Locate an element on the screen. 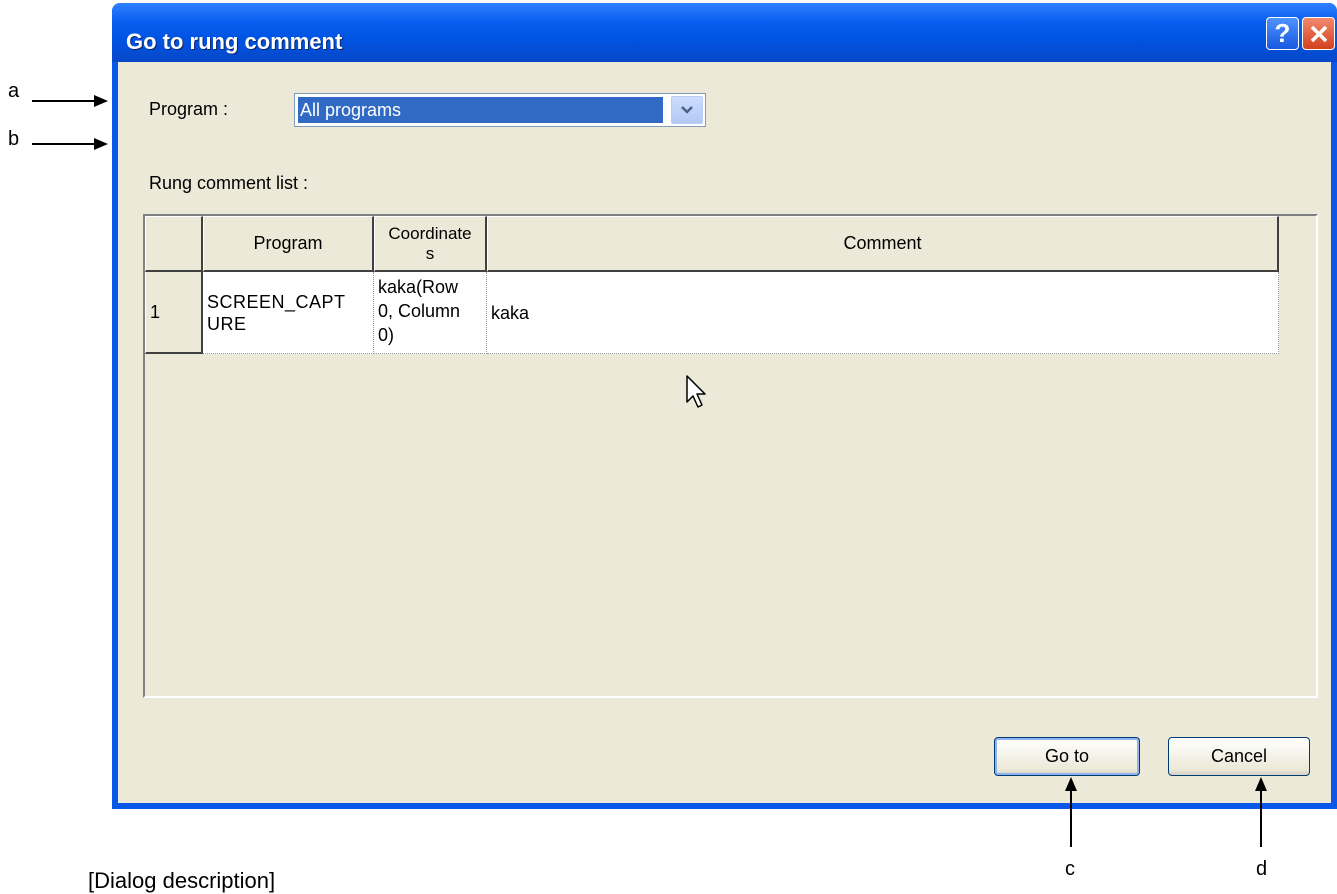 Image resolution: width=1337 pixels, height=894 pixels. rung-comment-list-label: Rung comment list : is located at coordinates (229, 183).